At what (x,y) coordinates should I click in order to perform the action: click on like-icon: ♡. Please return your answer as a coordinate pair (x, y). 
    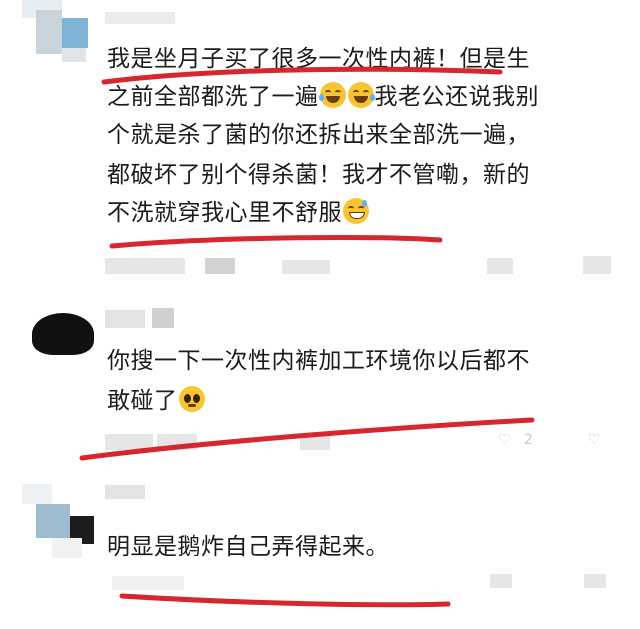
    Looking at the image, I should click on (504, 440).